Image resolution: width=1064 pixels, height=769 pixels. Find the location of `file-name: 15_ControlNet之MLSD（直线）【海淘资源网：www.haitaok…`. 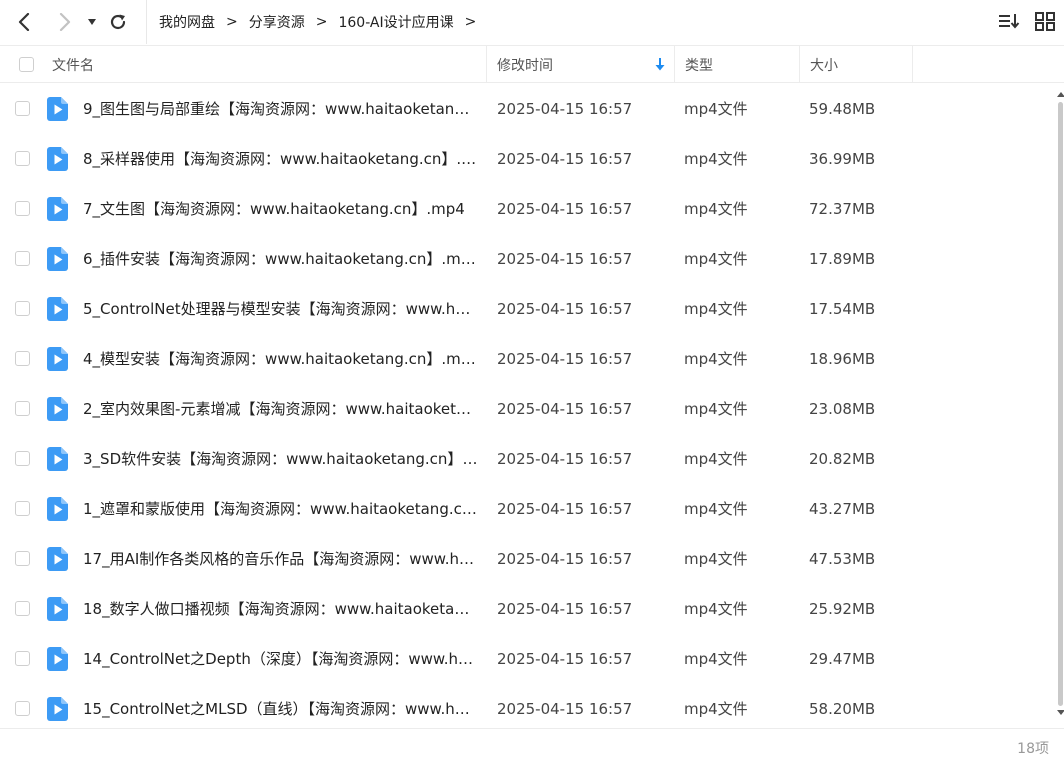

file-name: 15_ControlNet之MLSD（直线）【海淘资源网：www.haitaok… is located at coordinates (280, 709).